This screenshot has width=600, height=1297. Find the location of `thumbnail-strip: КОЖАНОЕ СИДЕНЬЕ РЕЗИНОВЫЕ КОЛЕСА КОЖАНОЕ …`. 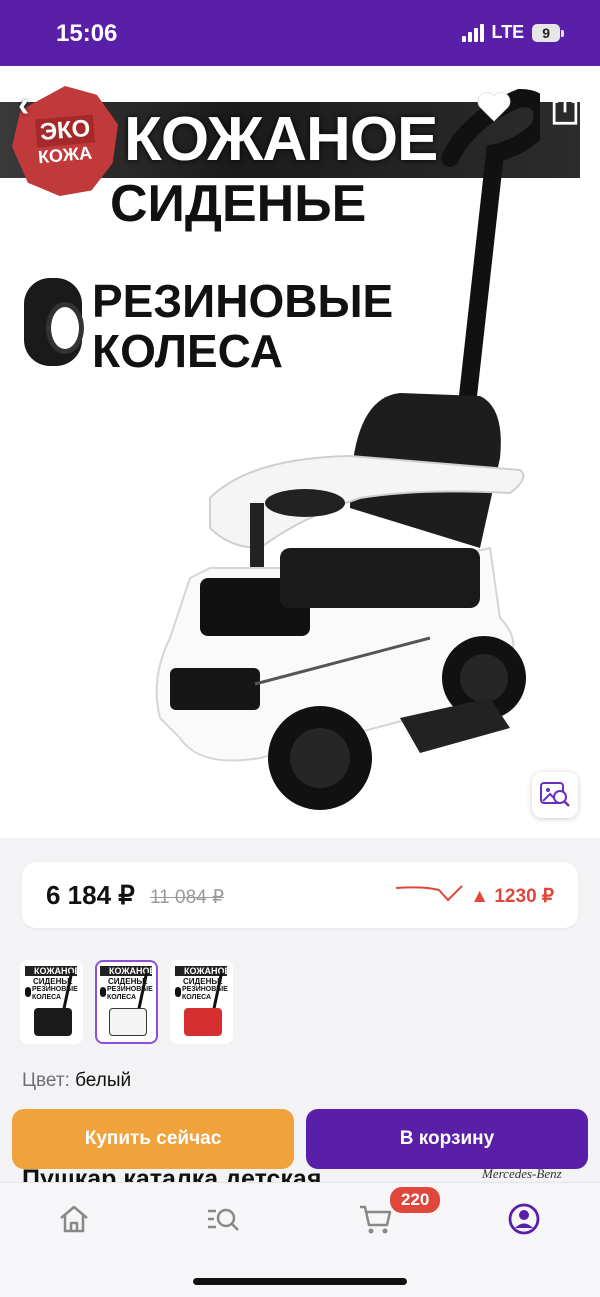

thumbnail-strip: КОЖАНОЕ СИДЕНЬЕ РЕЗИНОВЫЕ КОЛЕСА КОЖАНОЕ … is located at coordinates (126, 1002).